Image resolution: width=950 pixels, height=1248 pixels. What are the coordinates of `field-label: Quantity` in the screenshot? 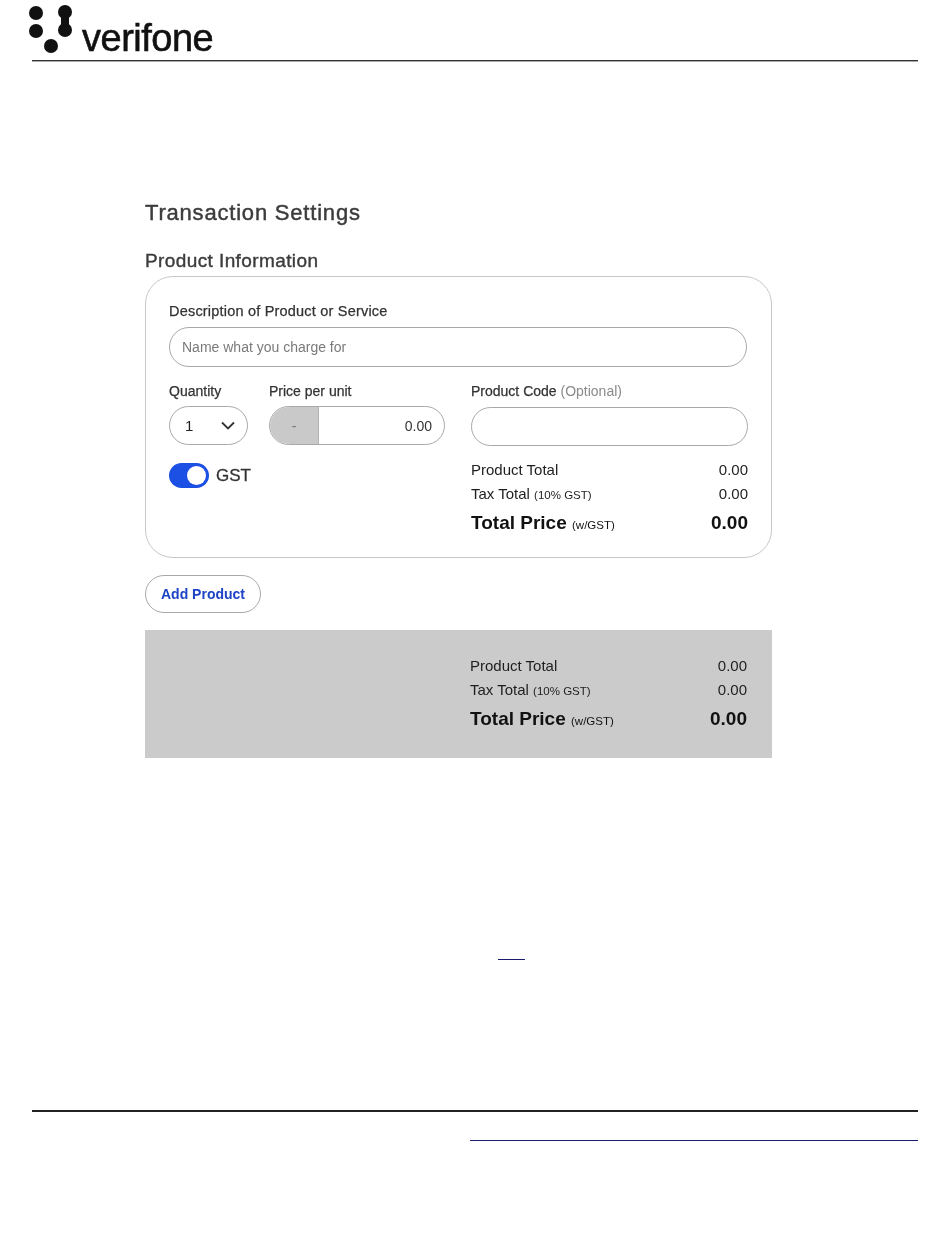 It's located at (195, 391).